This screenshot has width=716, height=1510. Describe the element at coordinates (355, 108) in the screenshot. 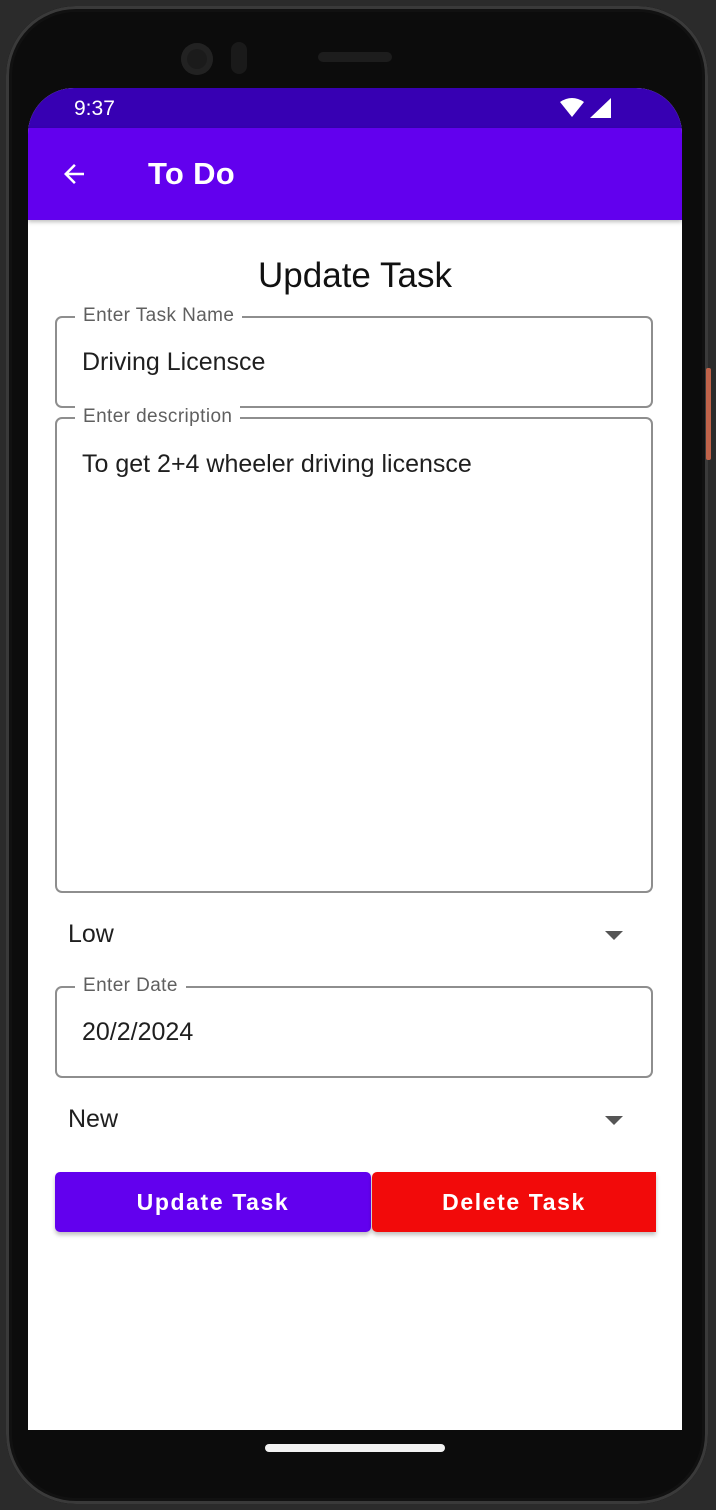

I see `status-bar: 9:37` at that location.